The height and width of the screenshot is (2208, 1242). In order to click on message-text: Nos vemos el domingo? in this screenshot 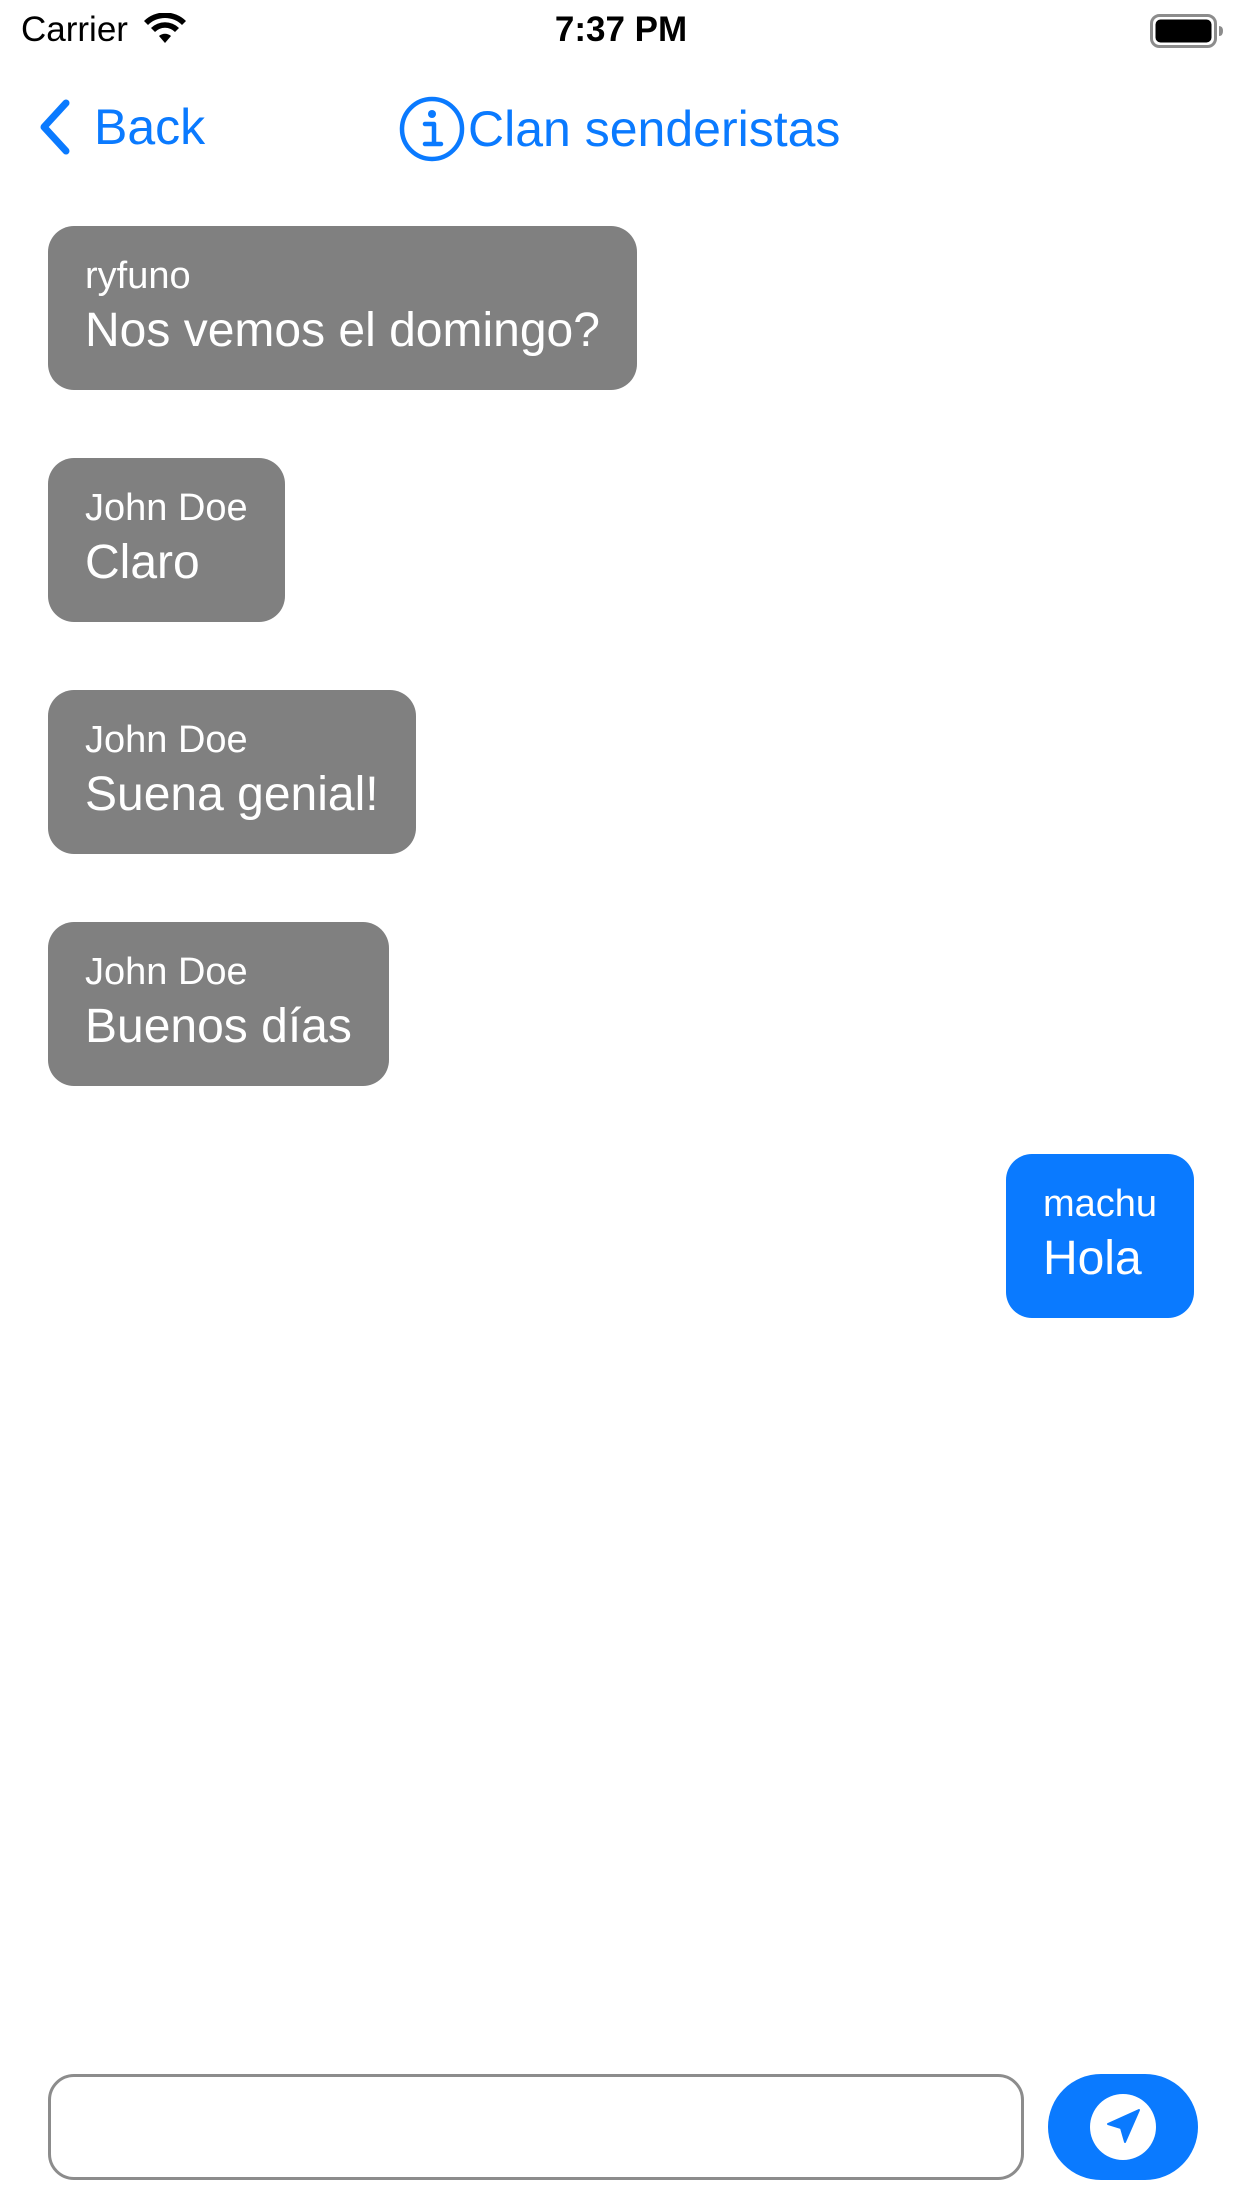, I will do `click(342, 330)`.